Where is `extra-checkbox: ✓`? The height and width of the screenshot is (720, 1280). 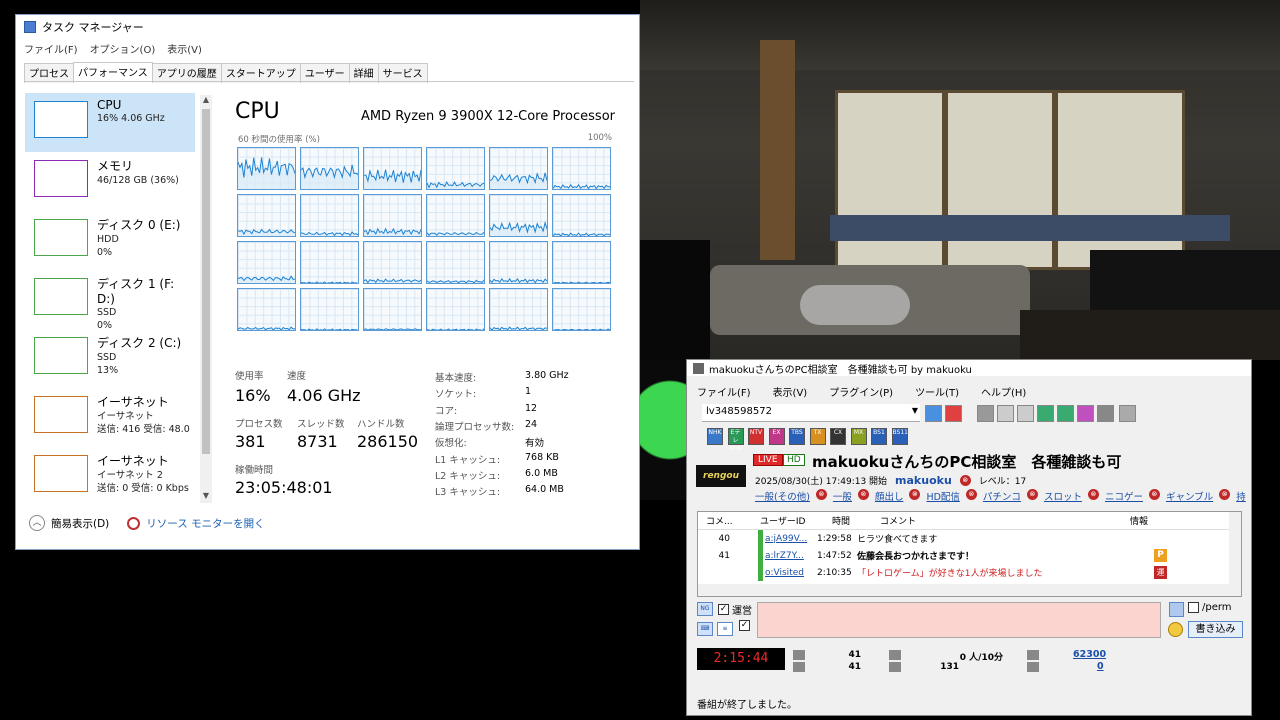 extra-checkbox: ✓ is located at coordinates (744, 625).